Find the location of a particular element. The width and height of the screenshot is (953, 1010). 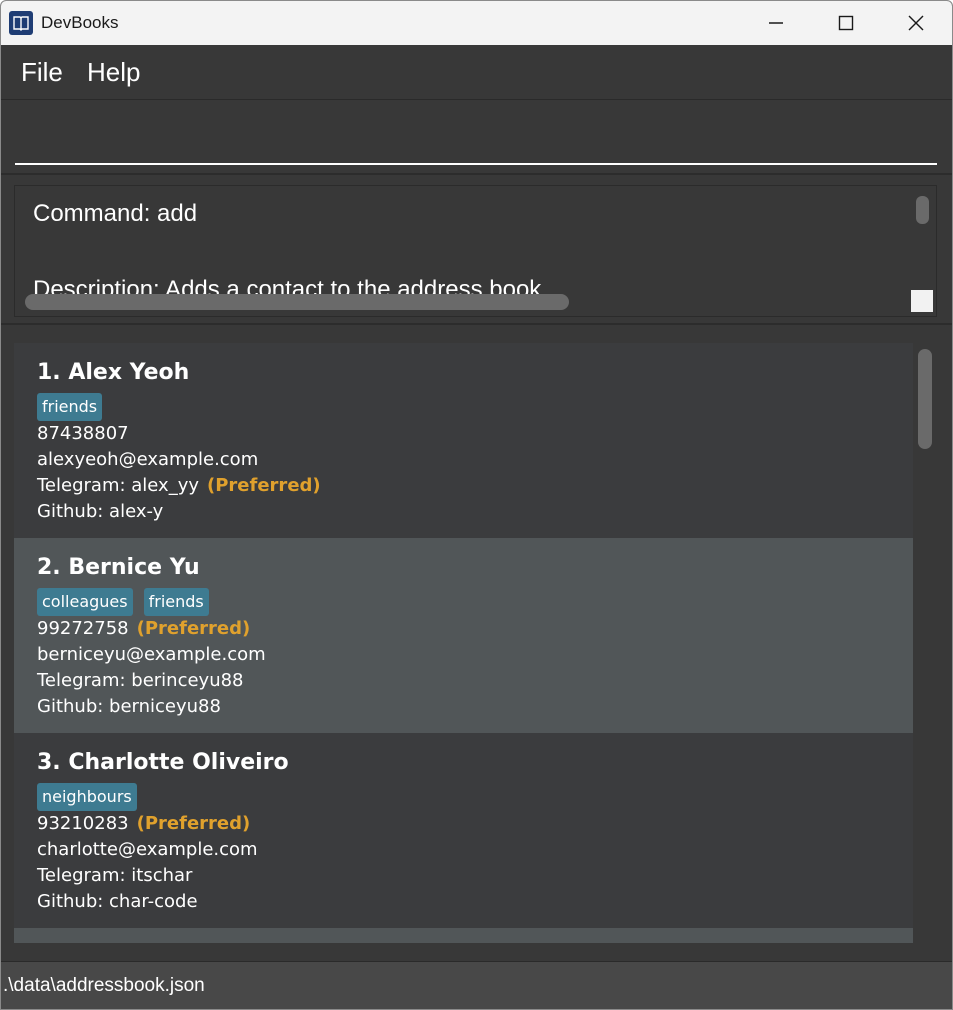

maximize-icon is located at coordinates (846, 23).